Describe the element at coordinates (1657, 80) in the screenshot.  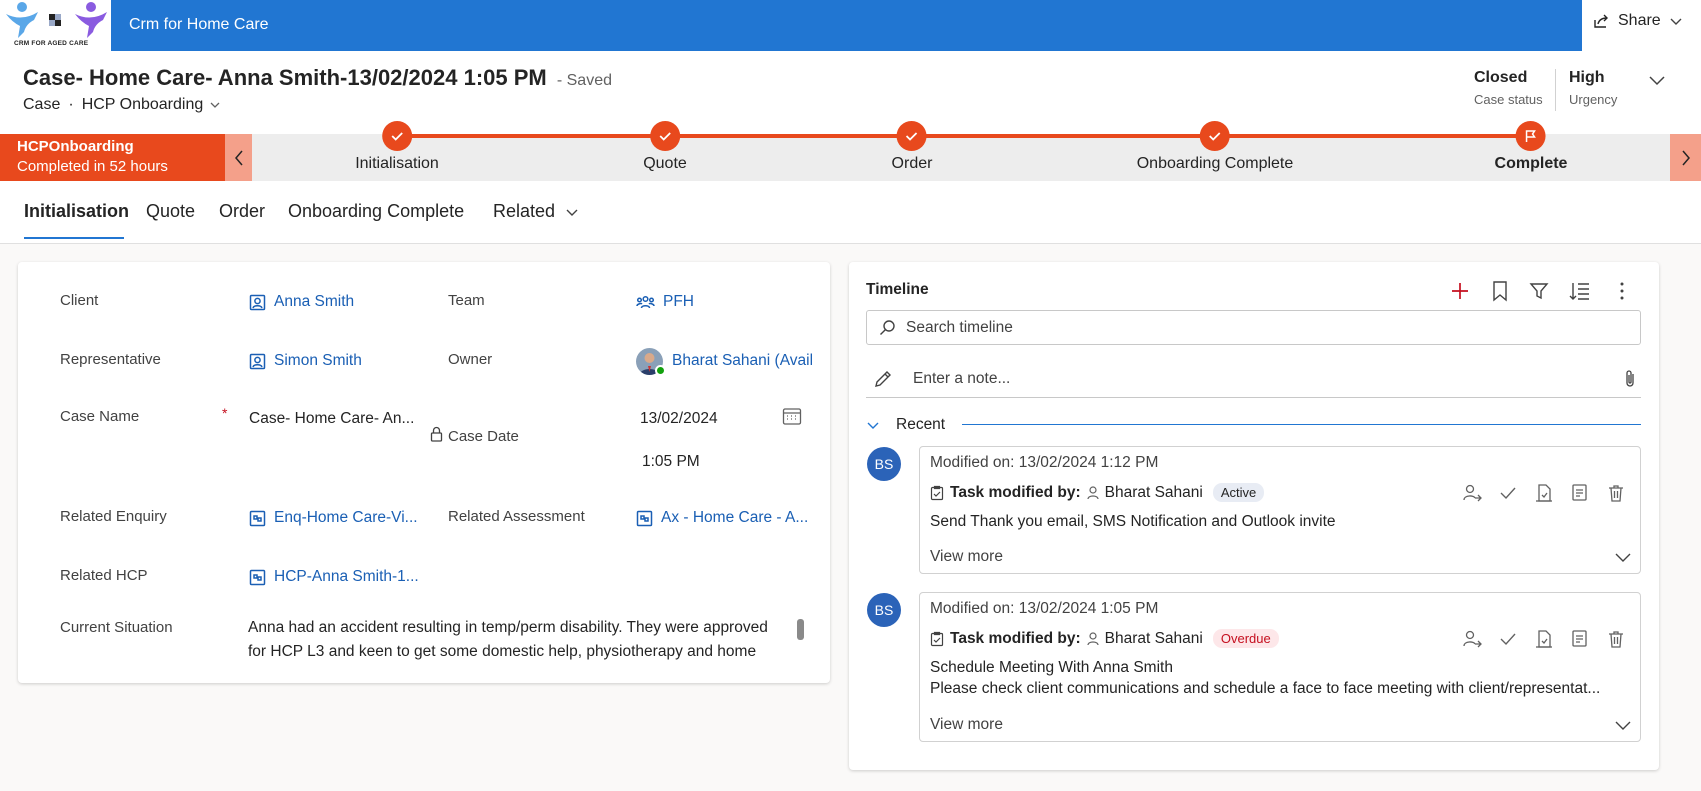
I see `expand-header-chevron-icon` at that location.